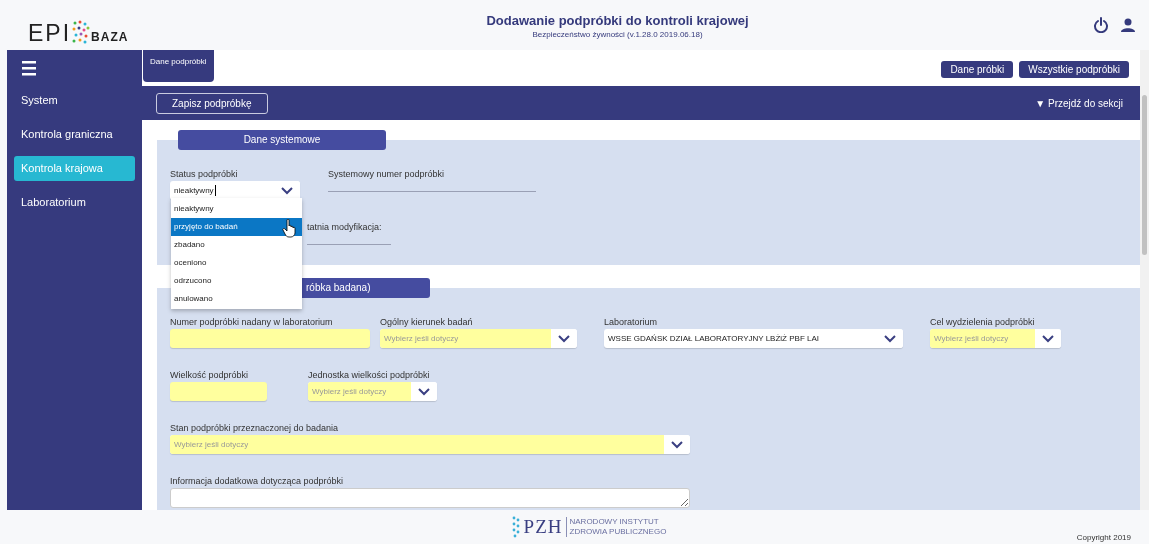 The height and width of the screenshot is (544, 1149). I want to click on nav-button: Wszystkie podpróbki, so click(1074, 69).